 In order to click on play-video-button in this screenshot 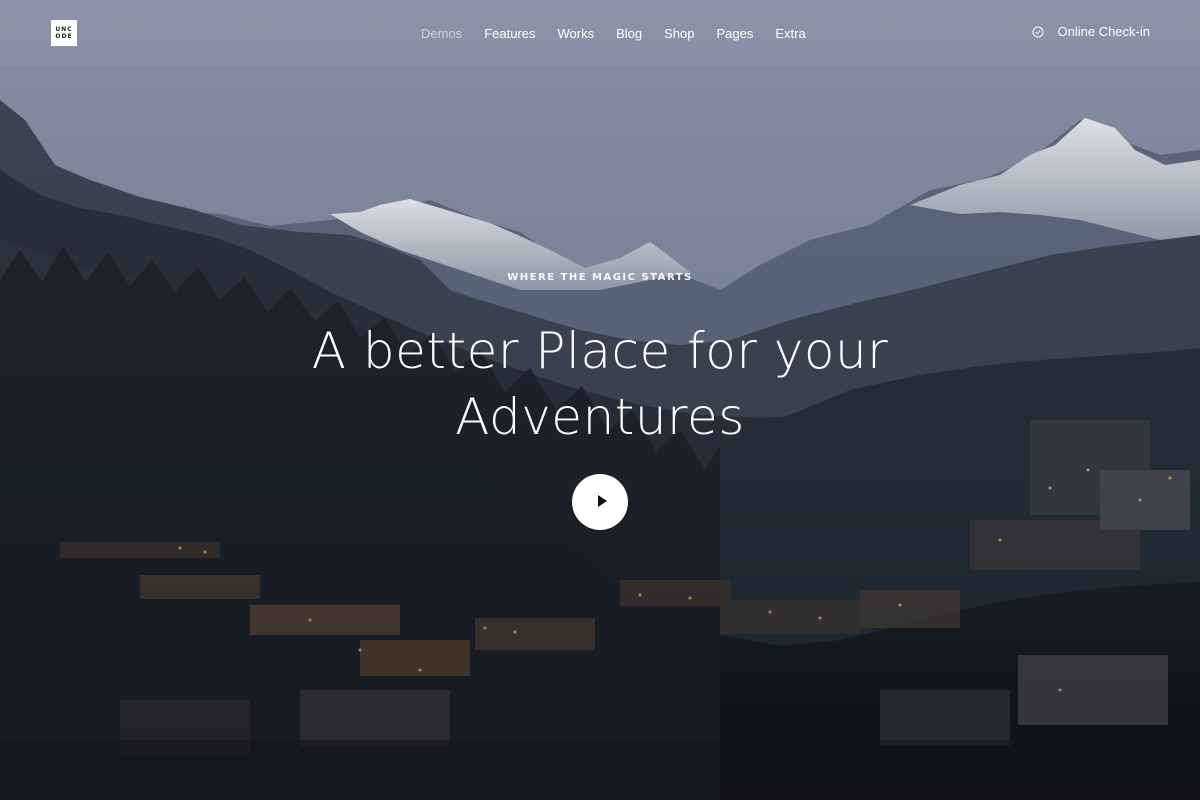, I will do `click(600, 502)`.